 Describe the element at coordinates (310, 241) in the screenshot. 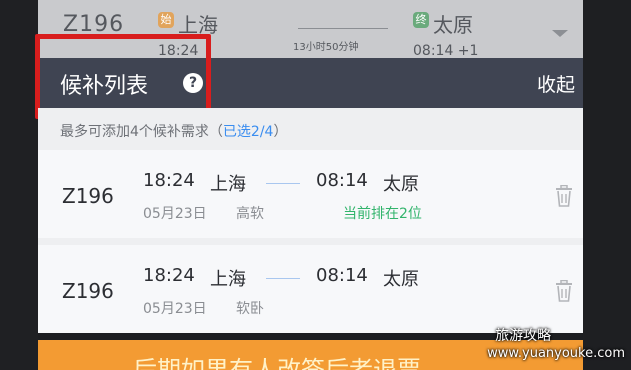

I see `list-divider` at that location.